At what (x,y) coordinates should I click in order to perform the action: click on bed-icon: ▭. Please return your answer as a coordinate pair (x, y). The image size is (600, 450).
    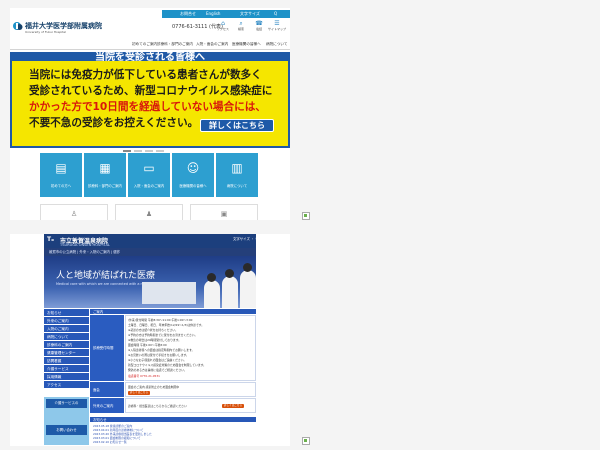
    Looking at the image, I should click on (149, 168).